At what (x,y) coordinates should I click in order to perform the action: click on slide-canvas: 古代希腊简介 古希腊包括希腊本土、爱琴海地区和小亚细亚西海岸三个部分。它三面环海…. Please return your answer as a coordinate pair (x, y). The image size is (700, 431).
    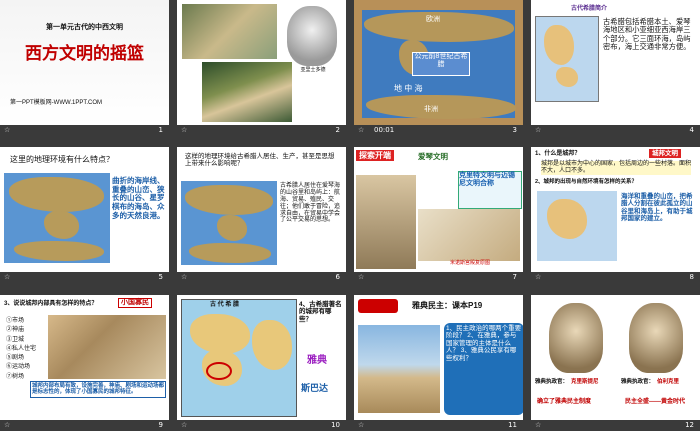
    Looking at the image, I should click on (615, 62).